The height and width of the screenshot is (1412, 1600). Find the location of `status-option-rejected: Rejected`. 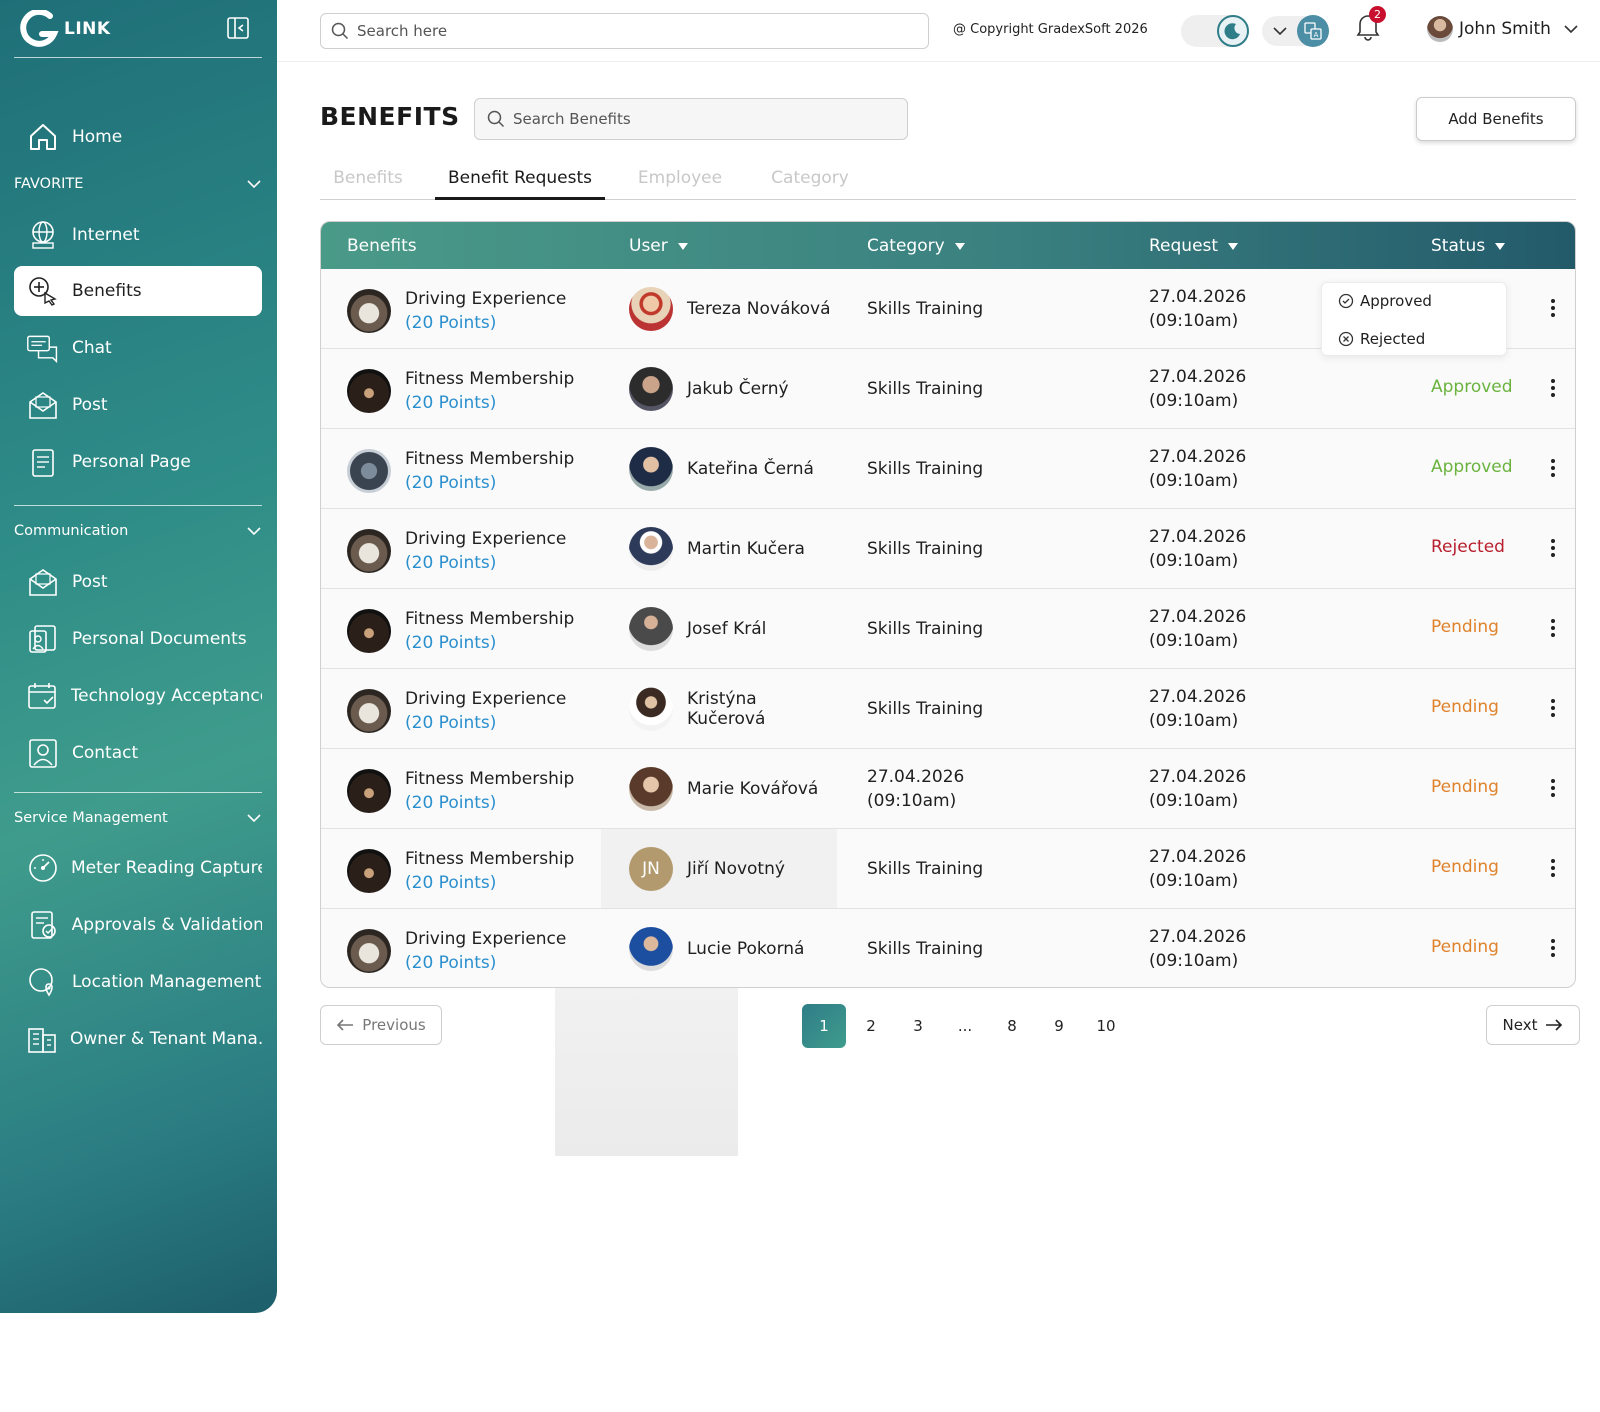

status-option-rejected: Rejected is located at coordinates (1381, 339).